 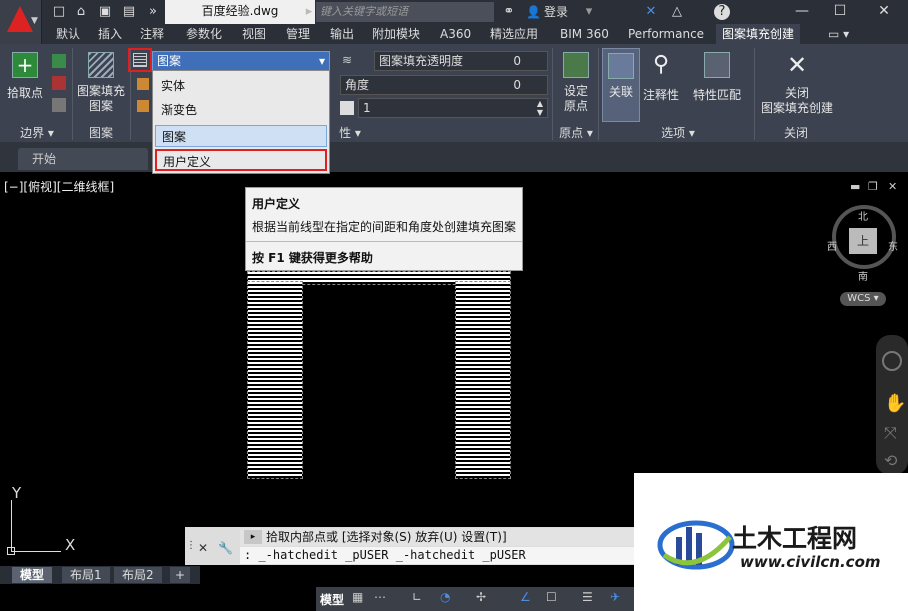 I want to click on tab-manage: 管理, so click(x=298, y=34).